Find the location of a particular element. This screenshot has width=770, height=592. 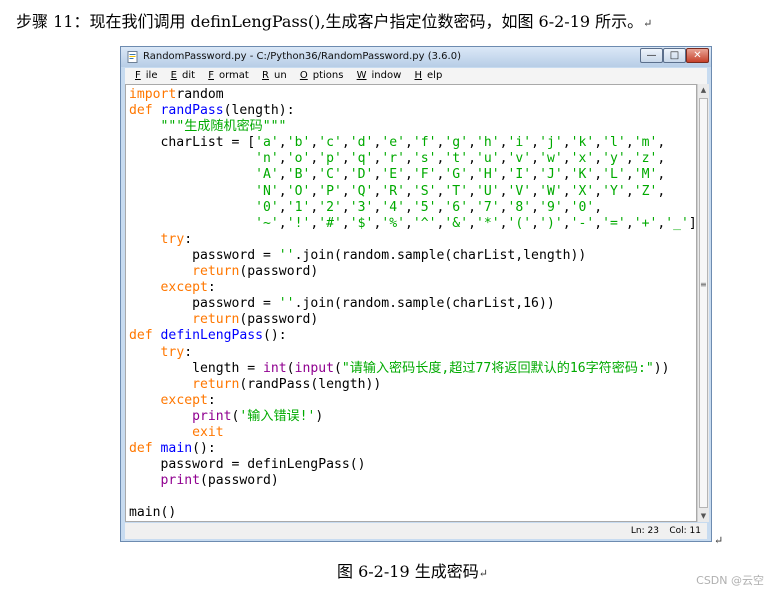

code-token: randPass is located at coordinates (192, 111).